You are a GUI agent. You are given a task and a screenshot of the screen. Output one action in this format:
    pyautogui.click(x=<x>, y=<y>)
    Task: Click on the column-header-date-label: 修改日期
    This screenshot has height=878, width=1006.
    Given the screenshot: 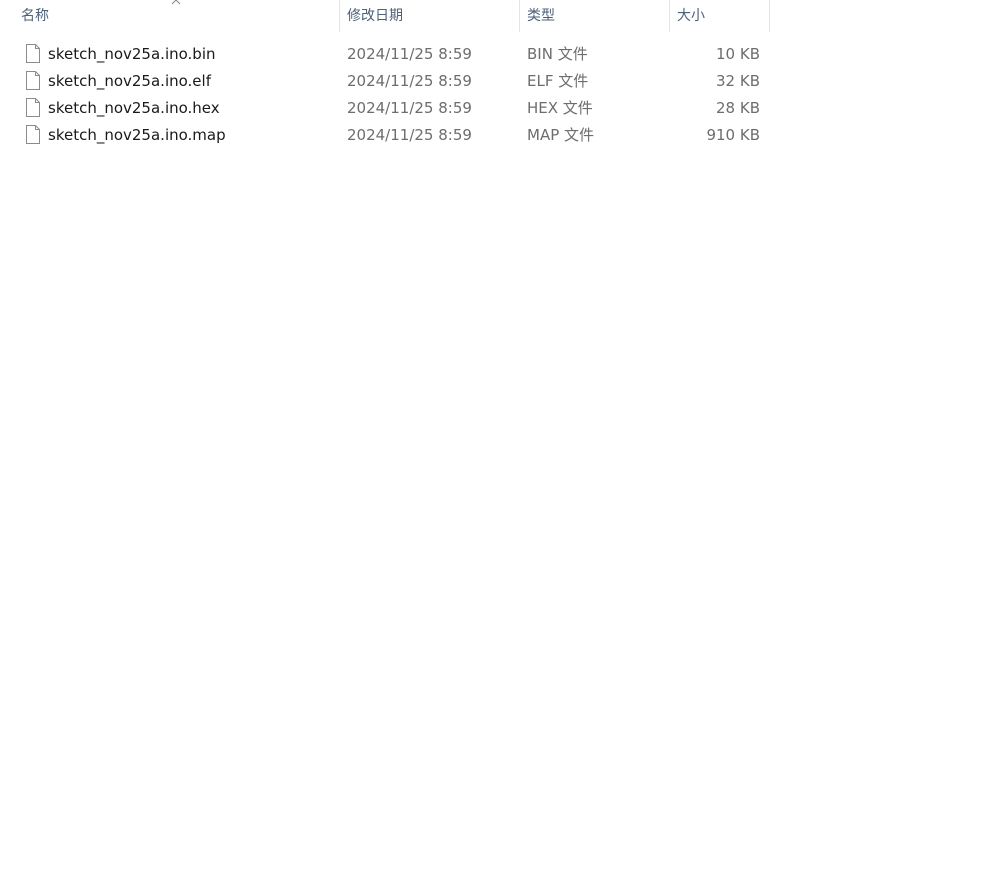 What is the action you would take?
    pyautogui.click(x=375, y=16)
    